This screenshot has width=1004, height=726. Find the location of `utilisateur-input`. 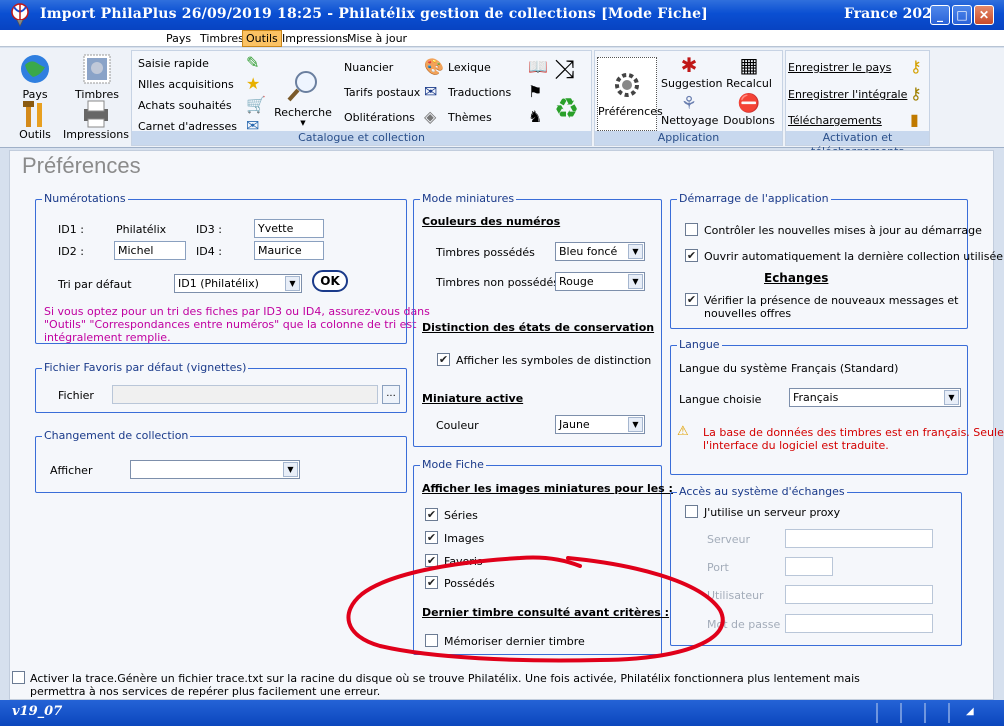

utilisateur-input is located at coordinates (859, 594).